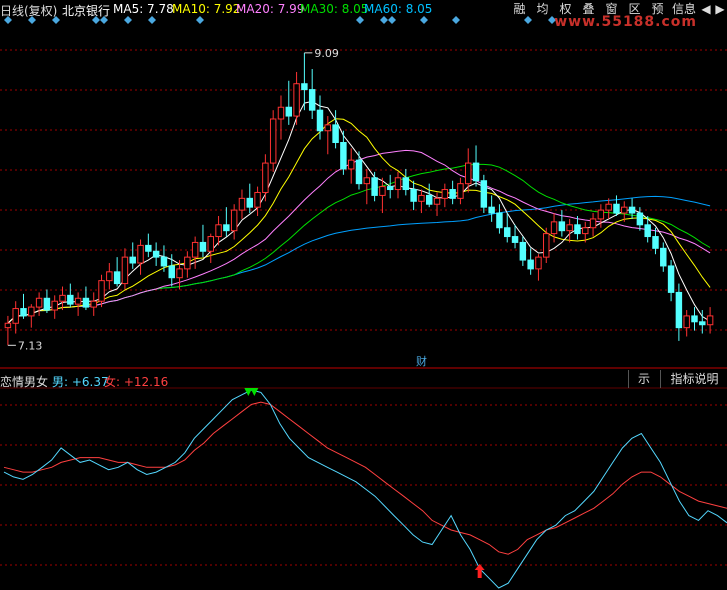  I want to click on period-label: 日线(复权), so click(28, 10).